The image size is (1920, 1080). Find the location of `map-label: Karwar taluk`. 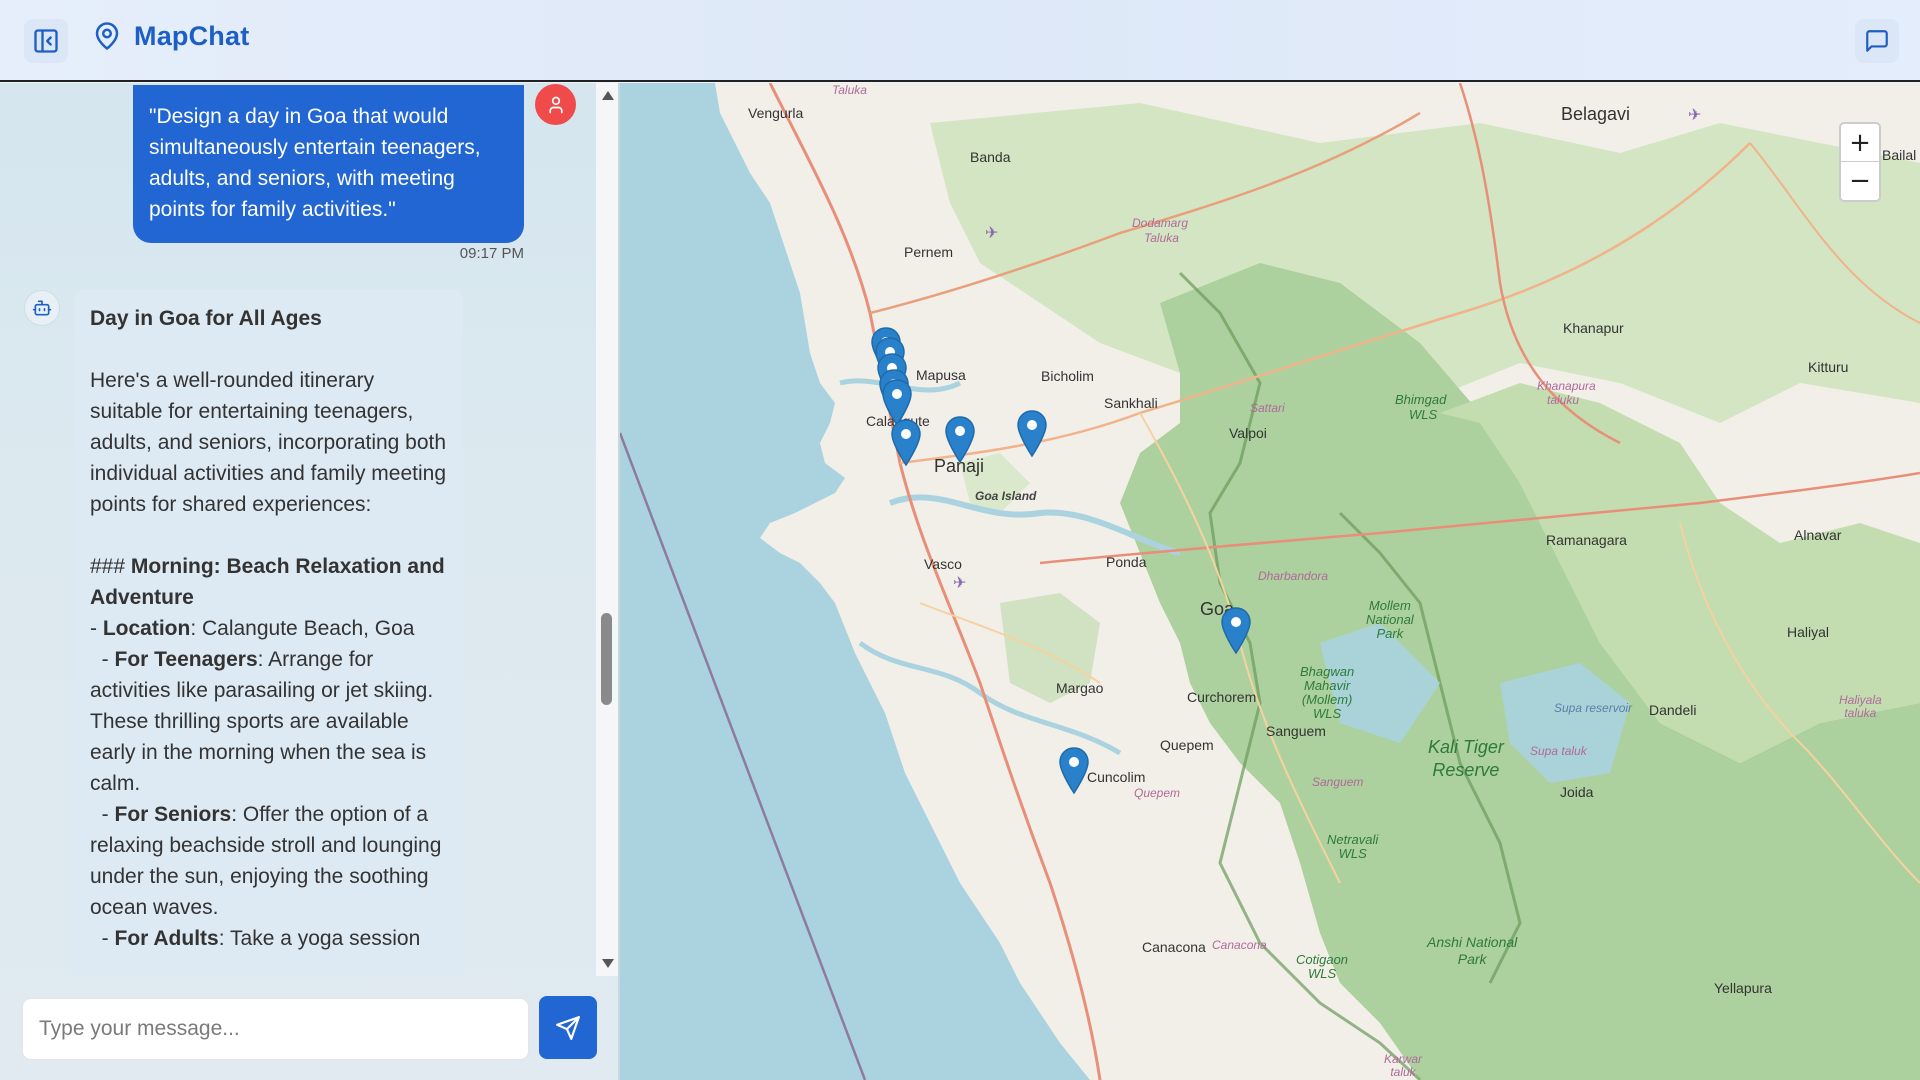

map-label: Karwar taluk is located at coordinates (1403, 1065).